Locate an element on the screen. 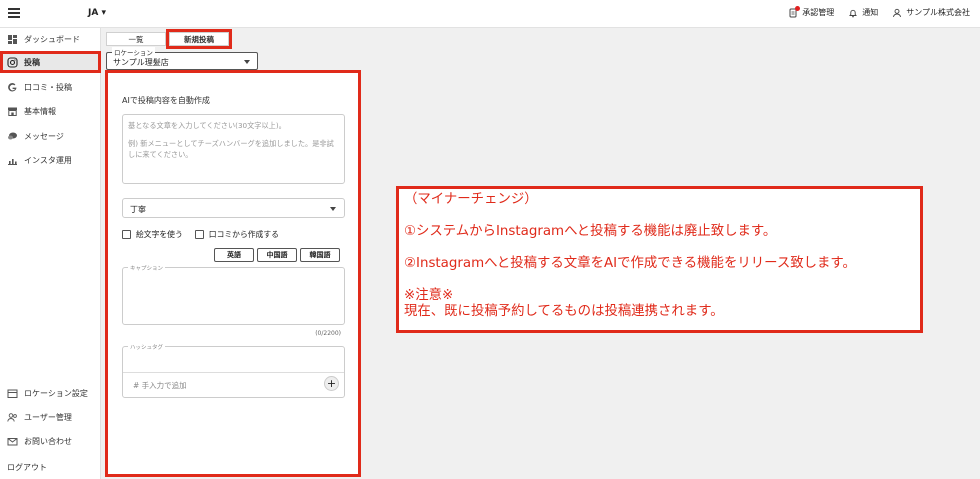  sidebar-item-contact: お問い合わせ is located at coordinates (50, 441).